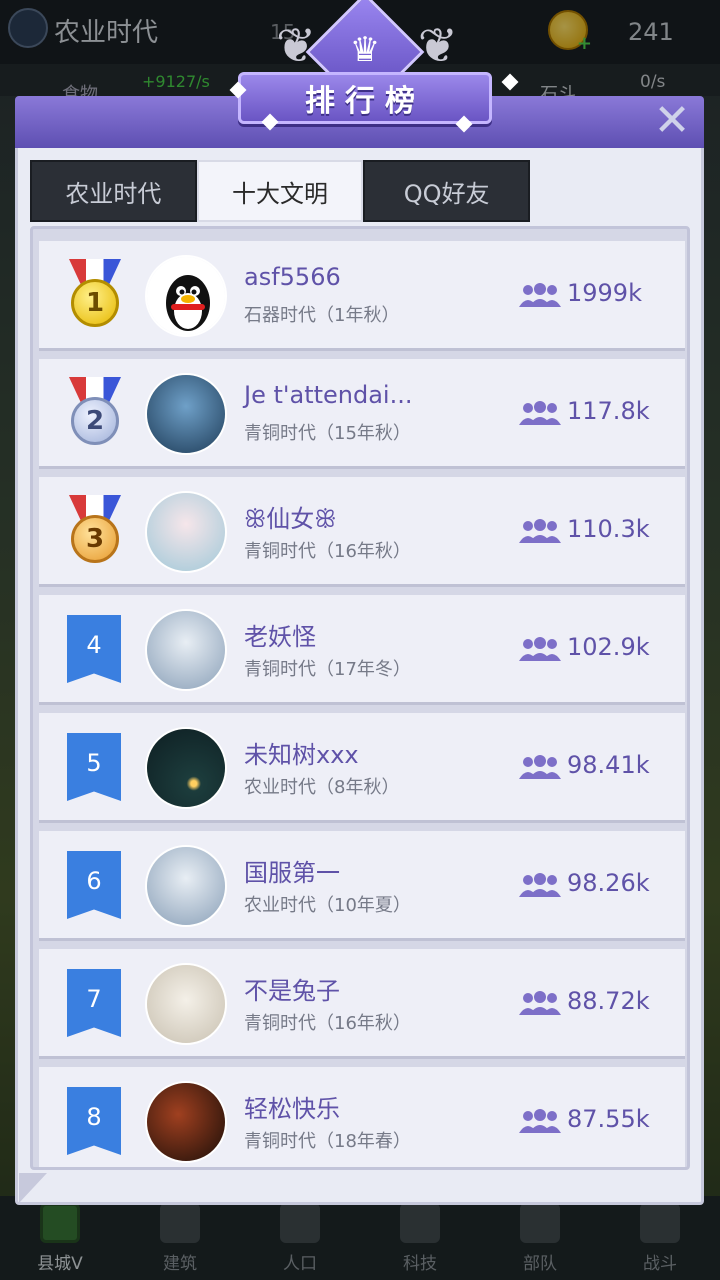 This screenshot has width=720, height=1280. Describe the element at coordinates (447, 191) in the screenshot. I see `tab-qq-friends: QQ好友` at that location.